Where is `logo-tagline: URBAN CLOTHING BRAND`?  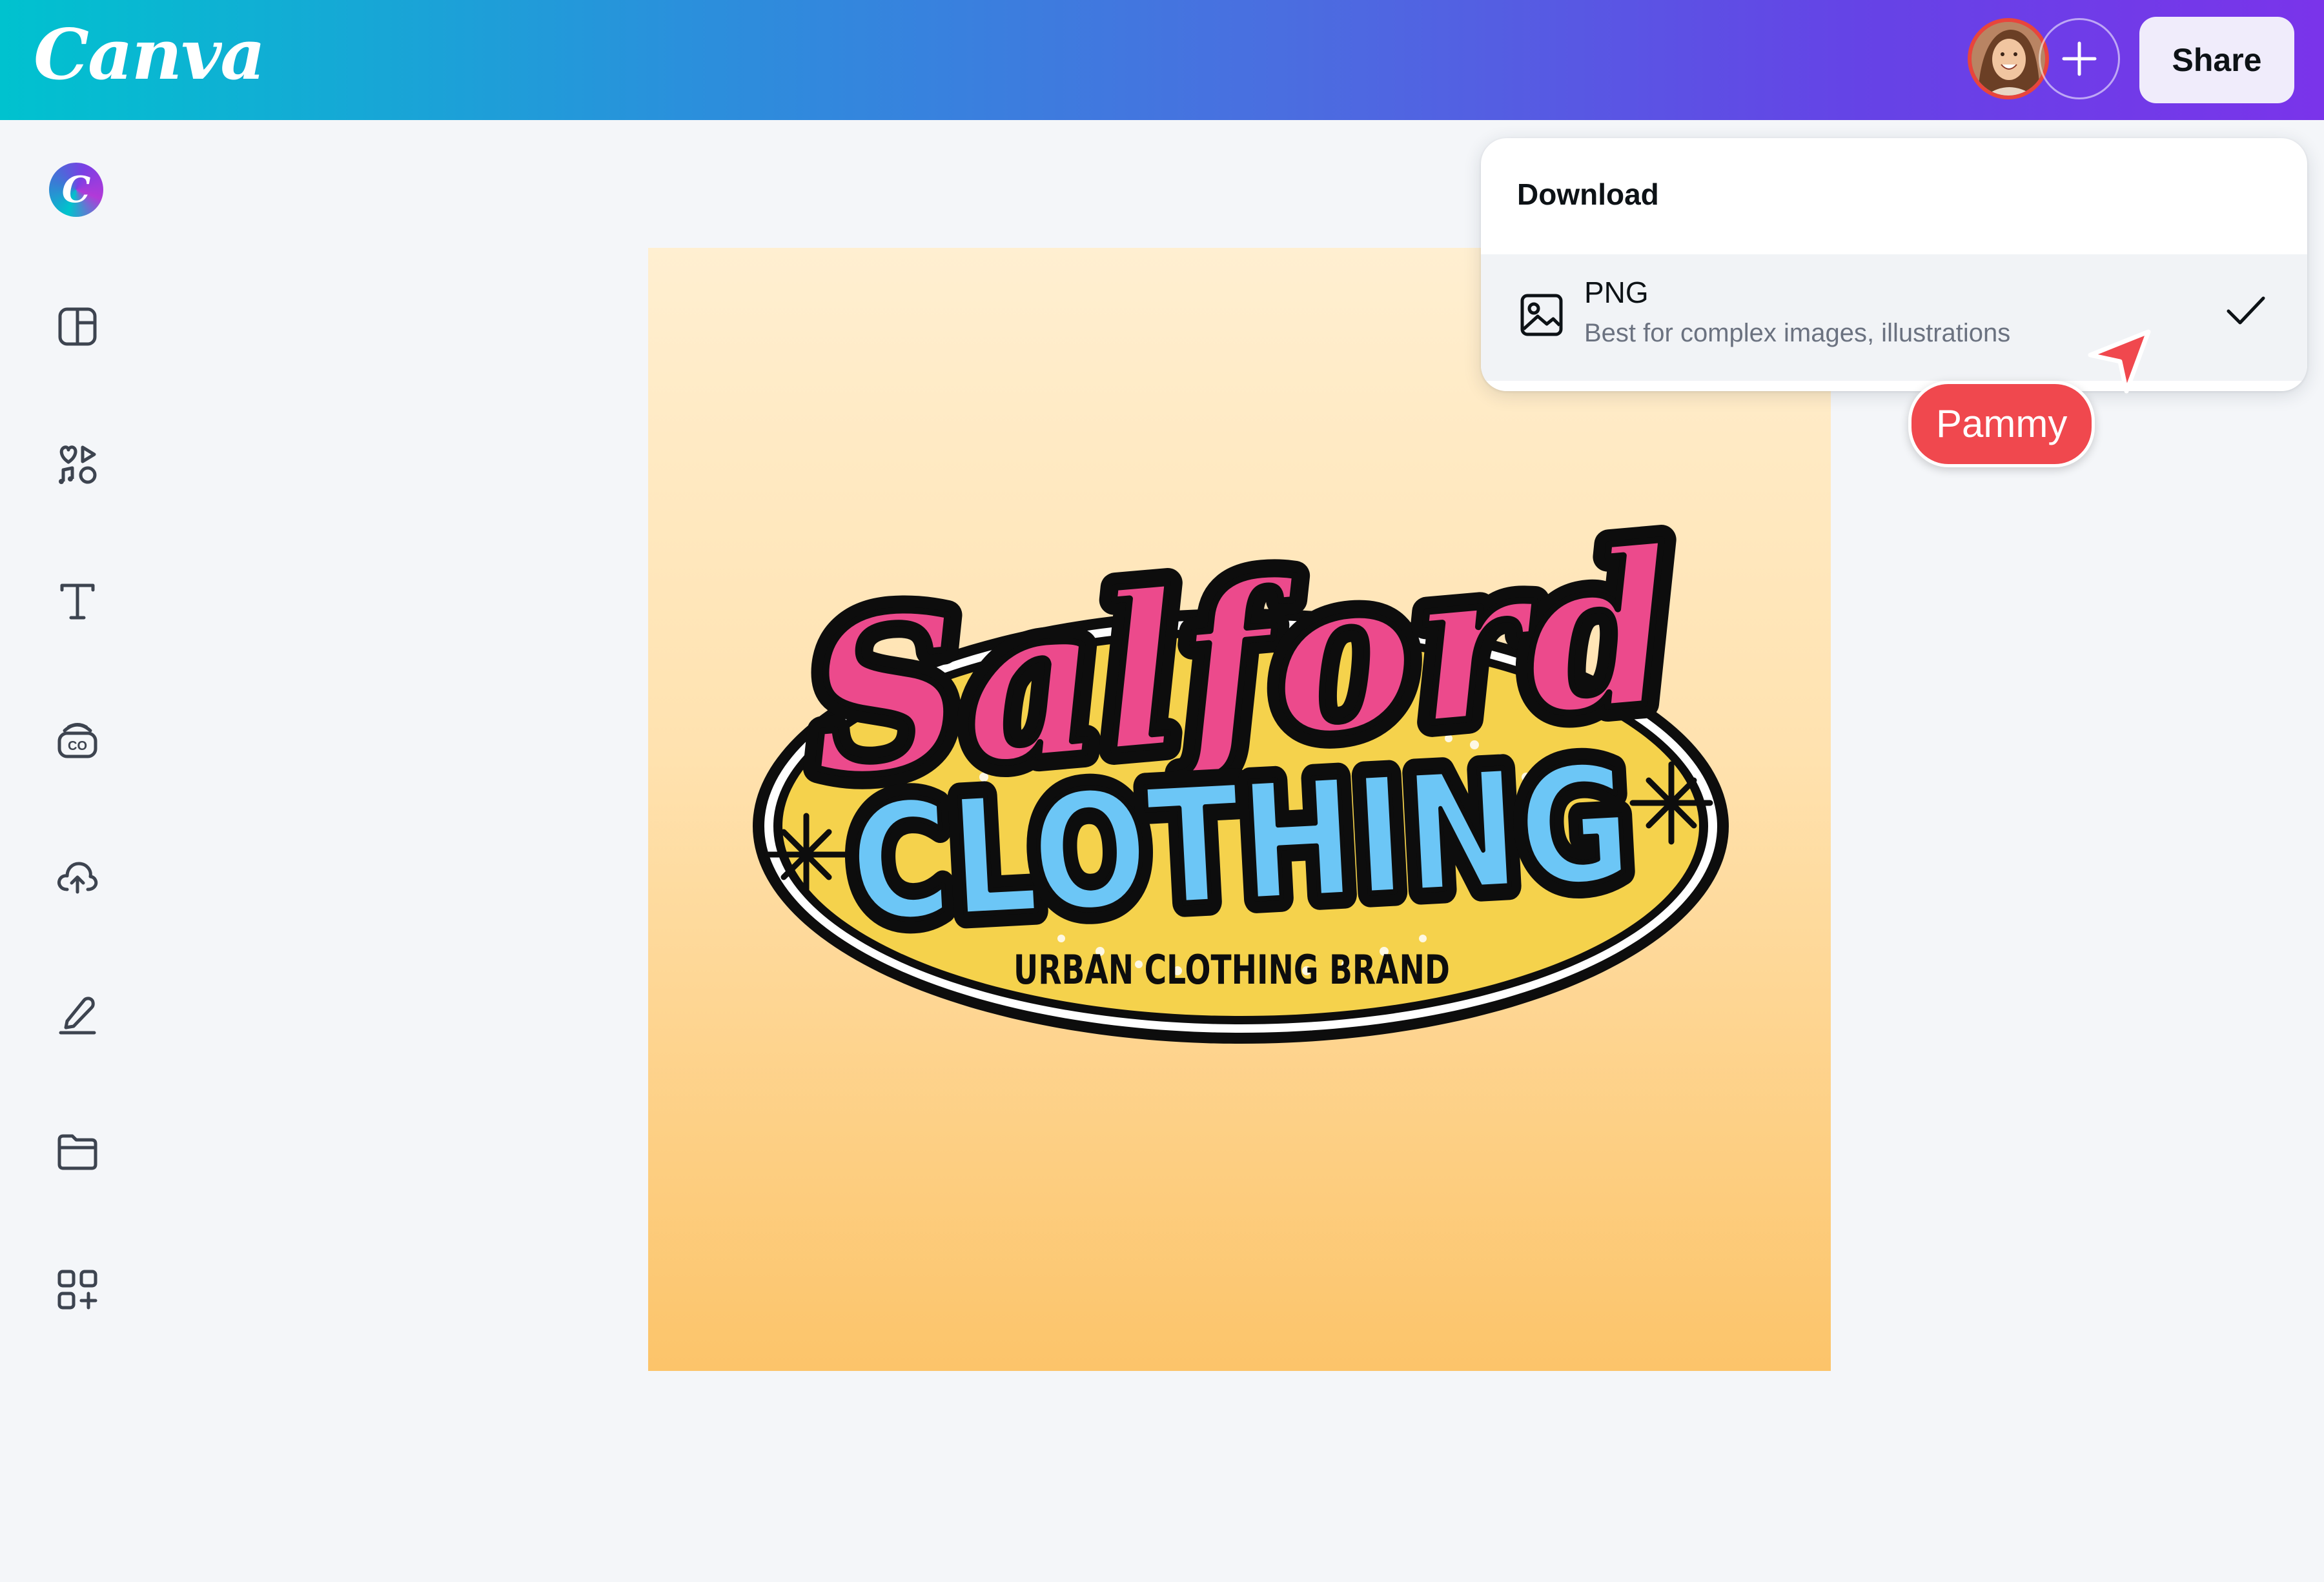
logo-tagline: URBAN CLOTHING BRAND is located at coordinates (1232, 969).